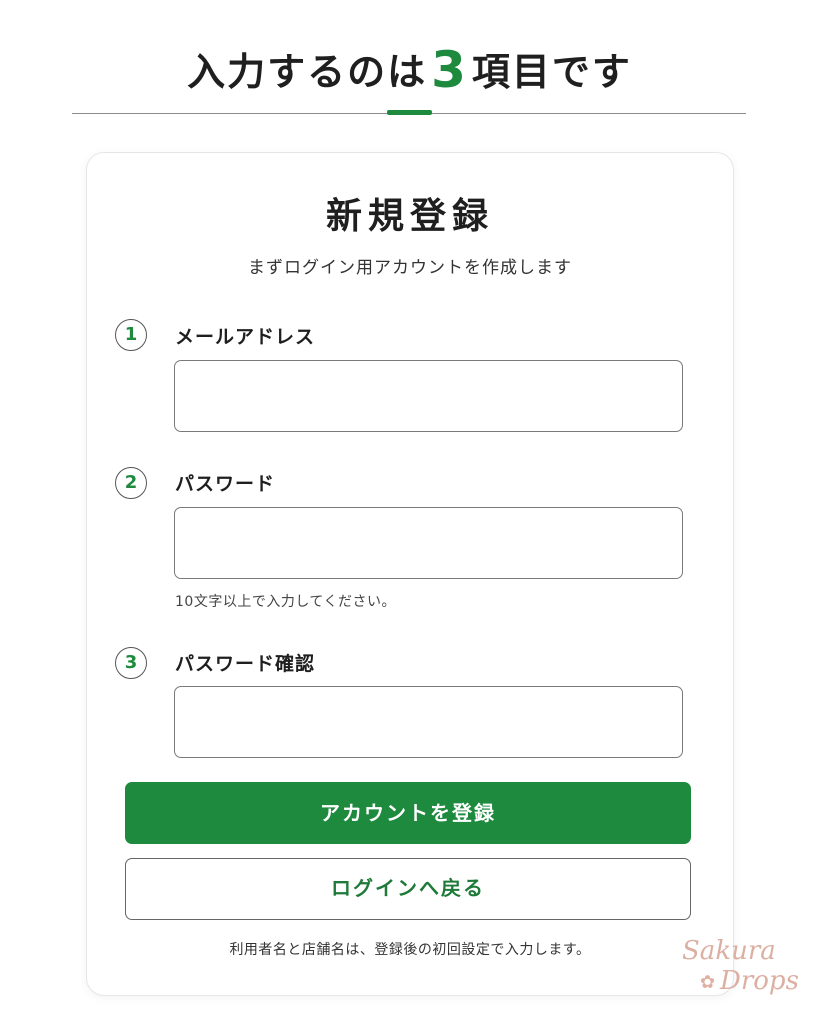 Image resolution: width=819 pixels, height=1024 pixels. Describe the element at coordinates (449, 70) in the screenshot. I see `page-title-number: 3` at that location.